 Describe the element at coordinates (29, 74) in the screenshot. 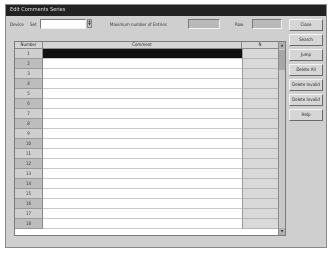

I see `row-header: 3` at that location.